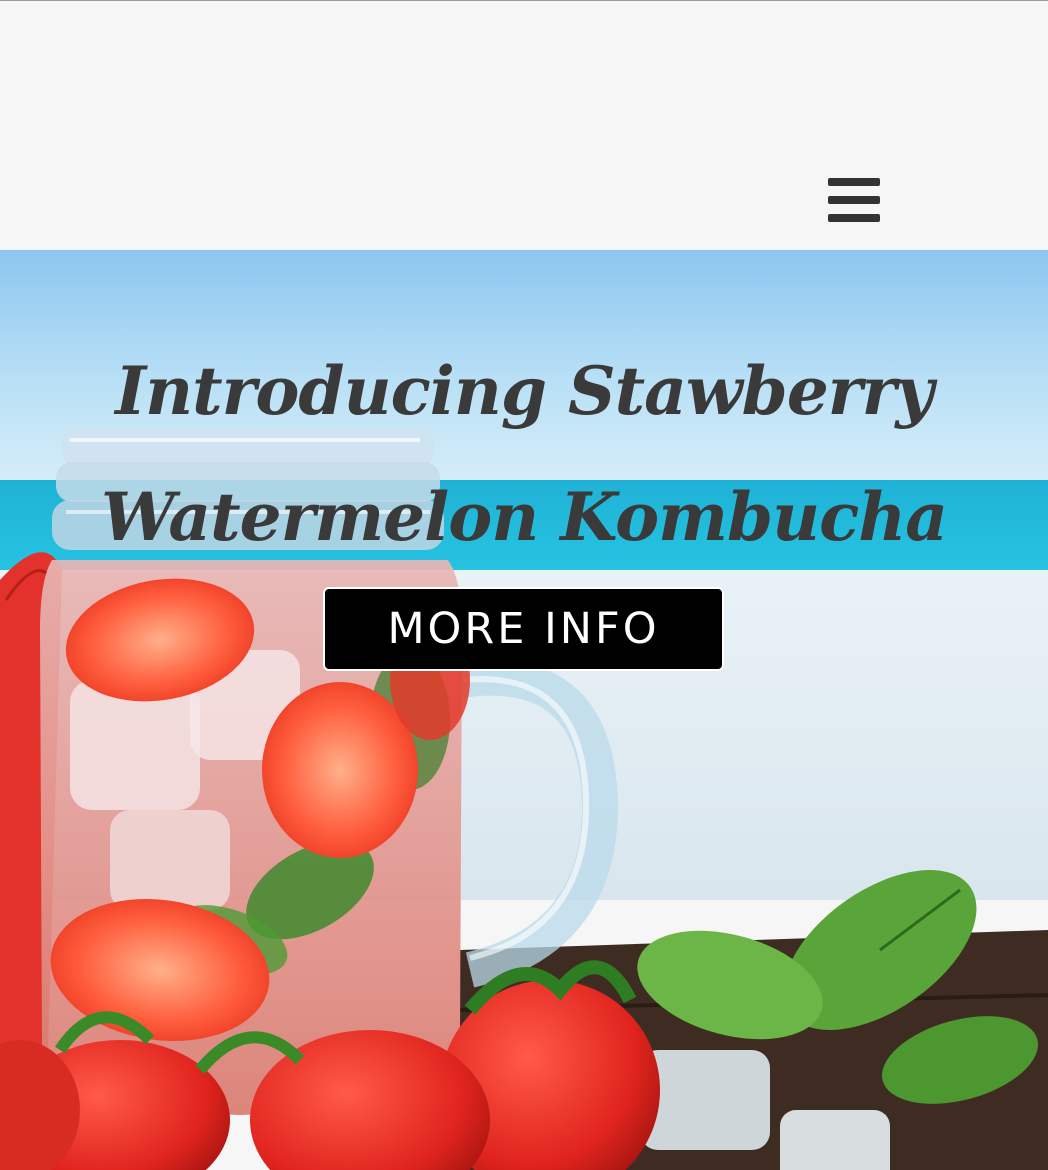  I want to click on menu-bar-top, so click(854, 182).